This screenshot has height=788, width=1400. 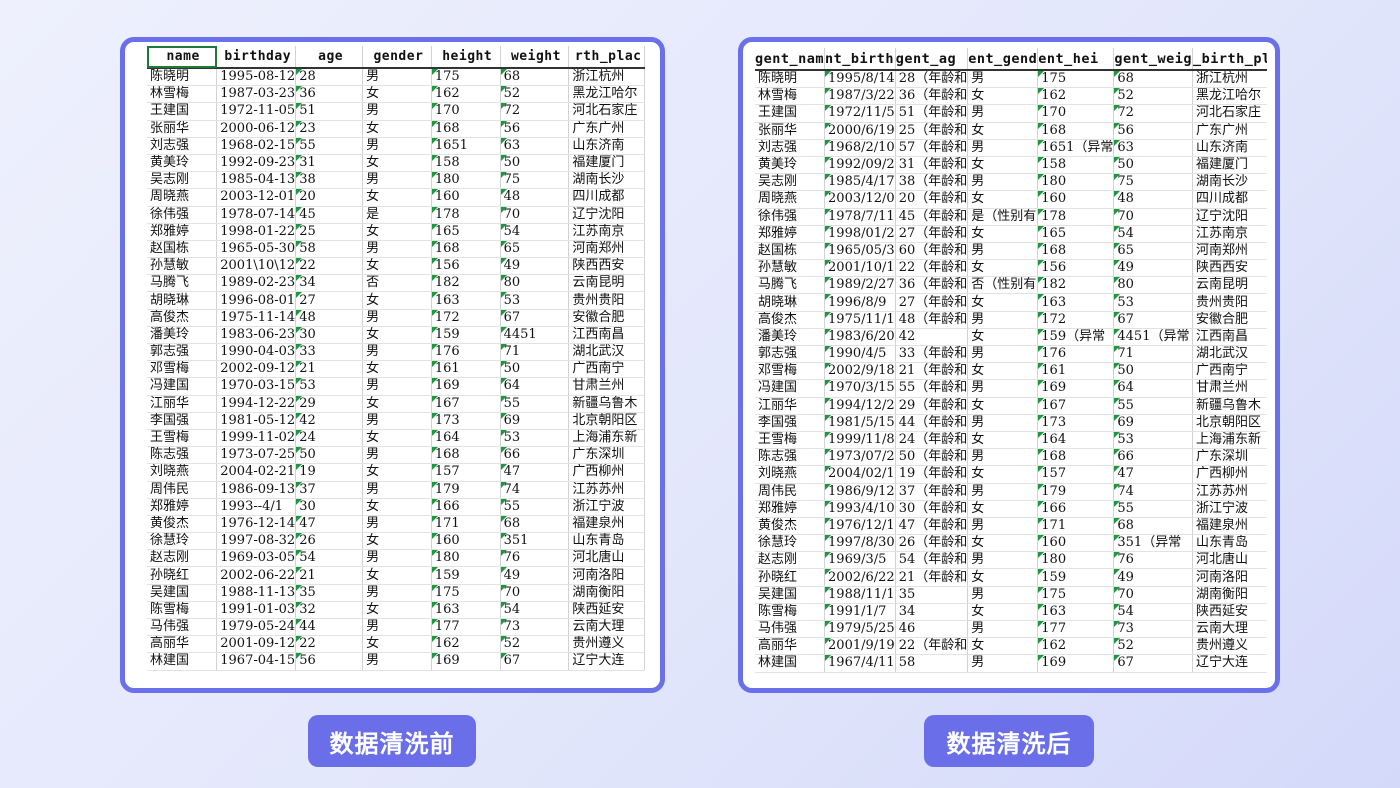 What do you see at coordinates (932, 457) in the screenshot?
I see `table-cell: 50（年龄和` at bounding box center [932, 457].